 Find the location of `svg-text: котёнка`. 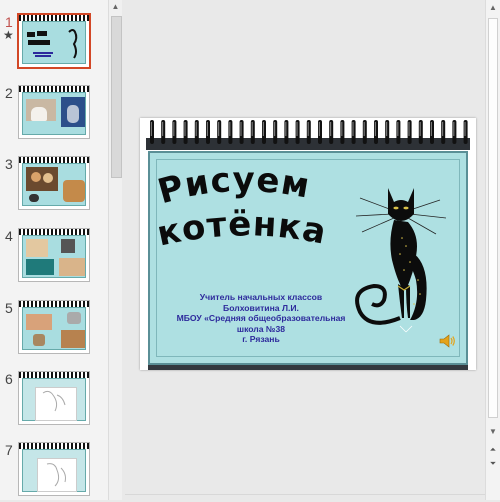

svg-text: котёнка is located at coordinates (242, 229).